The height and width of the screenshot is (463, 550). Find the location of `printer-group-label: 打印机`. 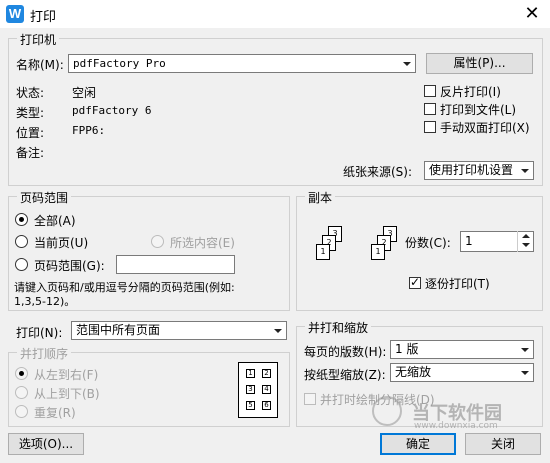

printer-group-label: 打印机 is located at coordinates (38, 39).